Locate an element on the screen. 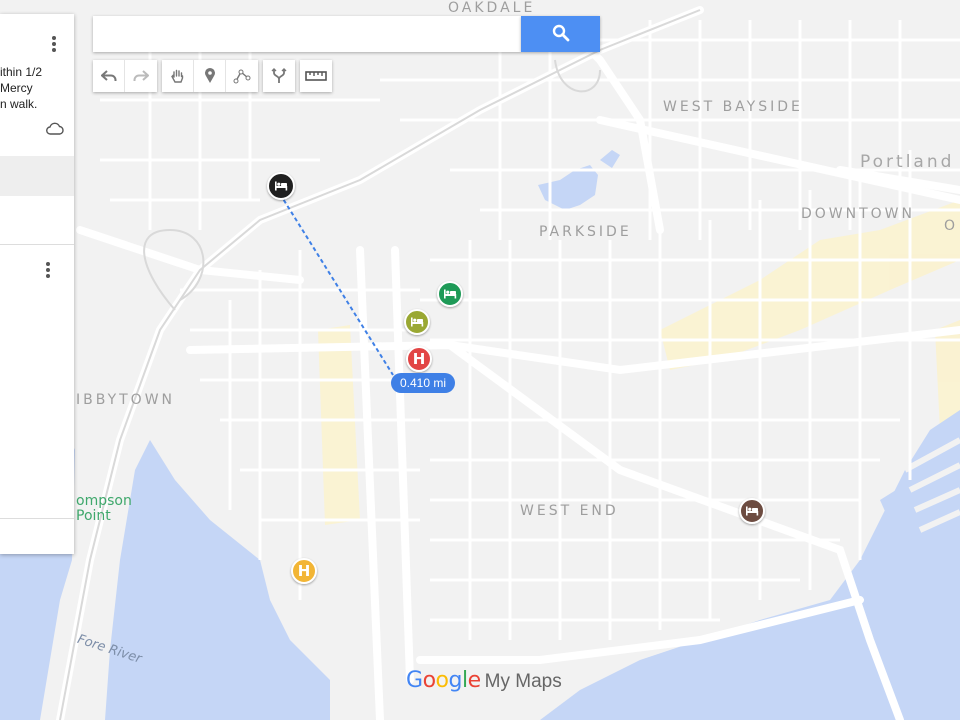 This screenshot has height=720, width=960. distance-label: 0.410 mi is located at coordinates (423, 383).